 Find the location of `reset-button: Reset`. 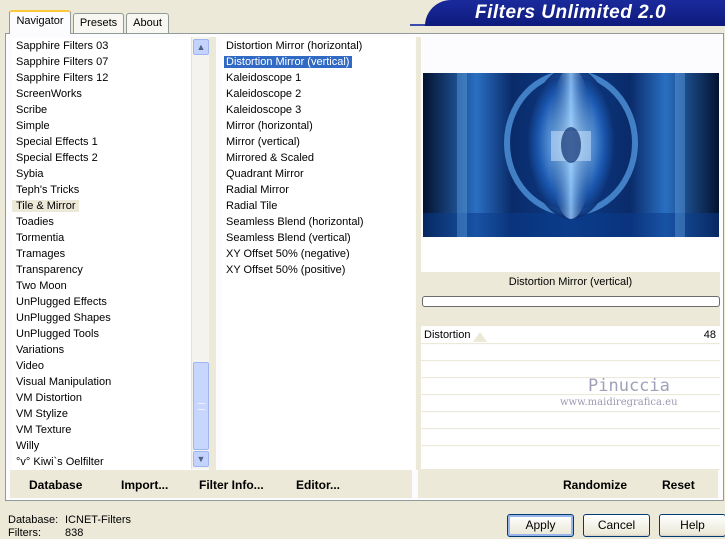

reset-button: Reset is located at coordinates (678, 485).